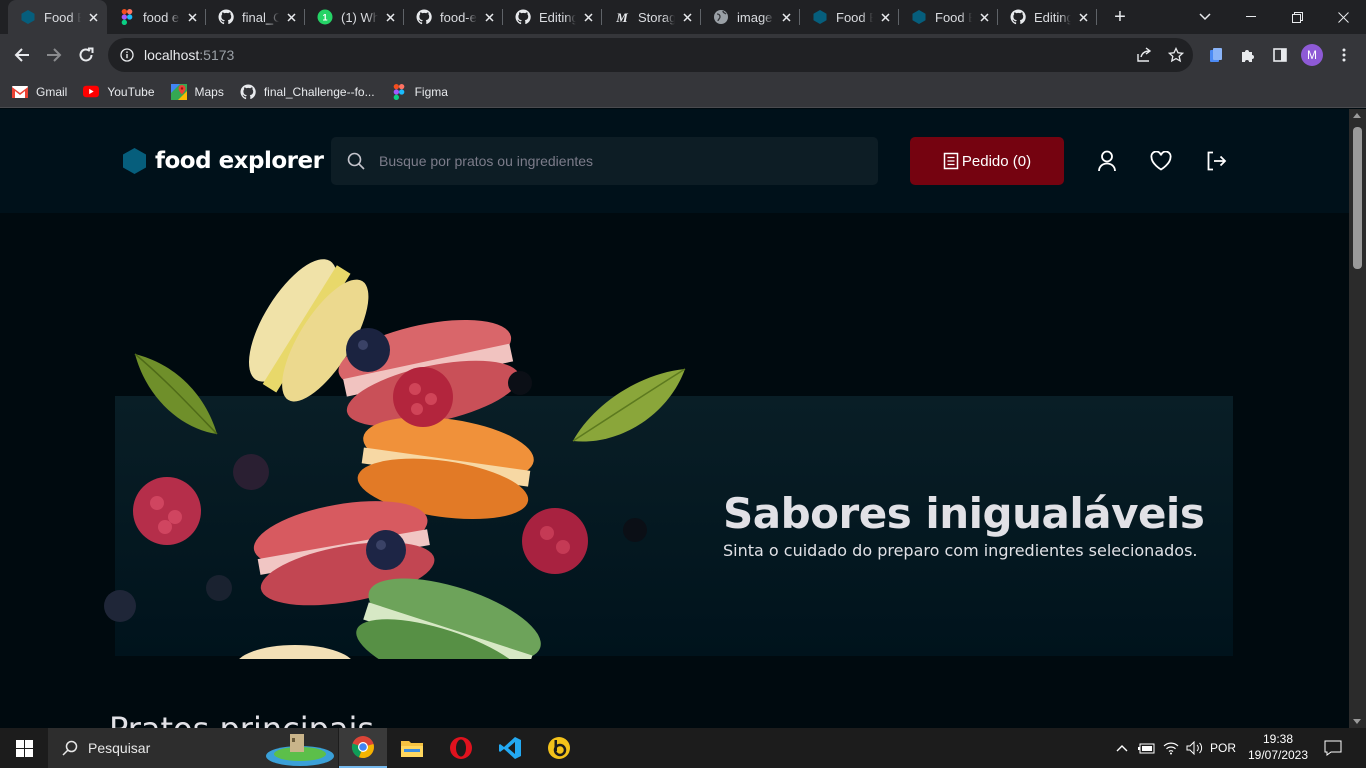 Image resolution: width=1366 pixels, height=768 pixels. Describe the element at coordinates (419, 91) in the screenshot. I see `bookmark-item: Figma` at that location.